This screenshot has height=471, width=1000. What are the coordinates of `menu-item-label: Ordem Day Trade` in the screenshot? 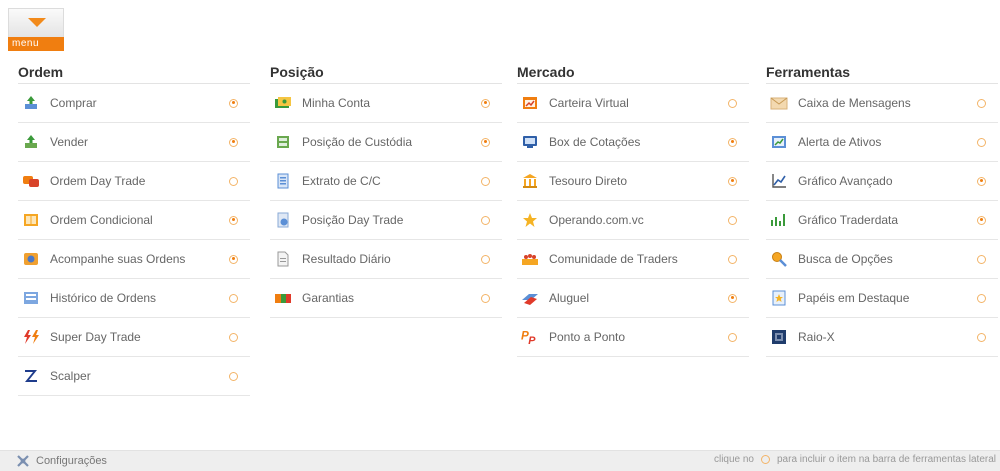 It's located at (98, 181).